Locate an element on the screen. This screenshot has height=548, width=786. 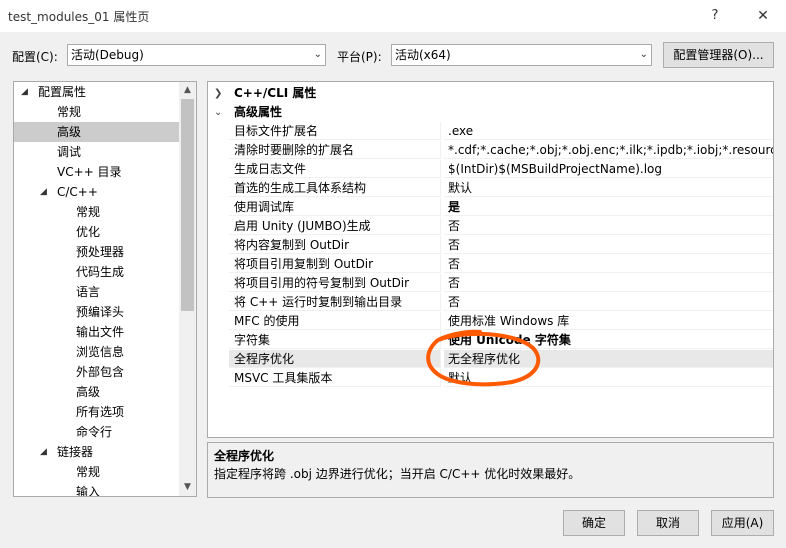
property-row: 将 C++ 运行时复制到输出目录否 is located at coordinates (490, 302).